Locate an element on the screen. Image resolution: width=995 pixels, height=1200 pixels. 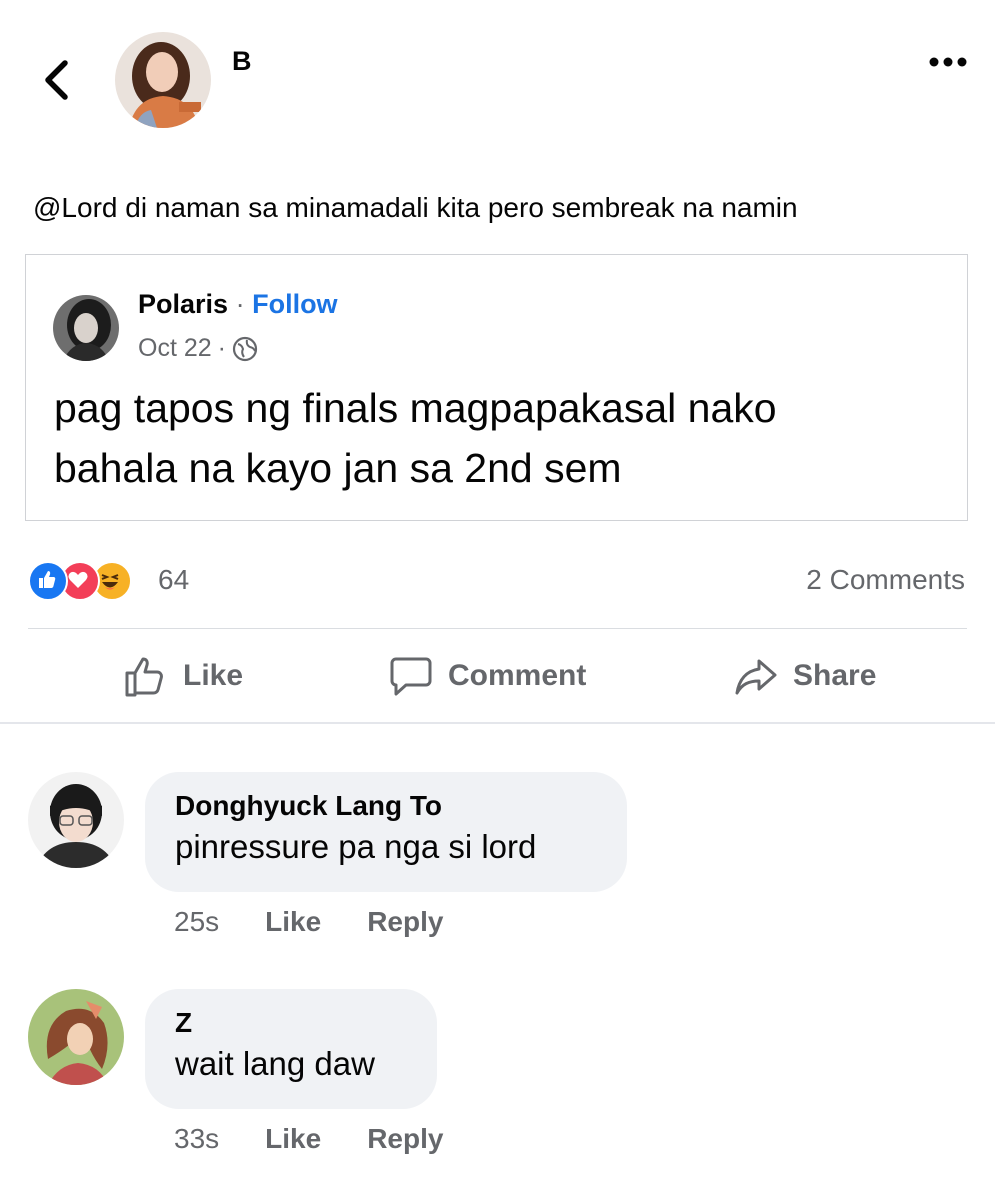
reaction-count: 64 is located at coordinates (173, 580).